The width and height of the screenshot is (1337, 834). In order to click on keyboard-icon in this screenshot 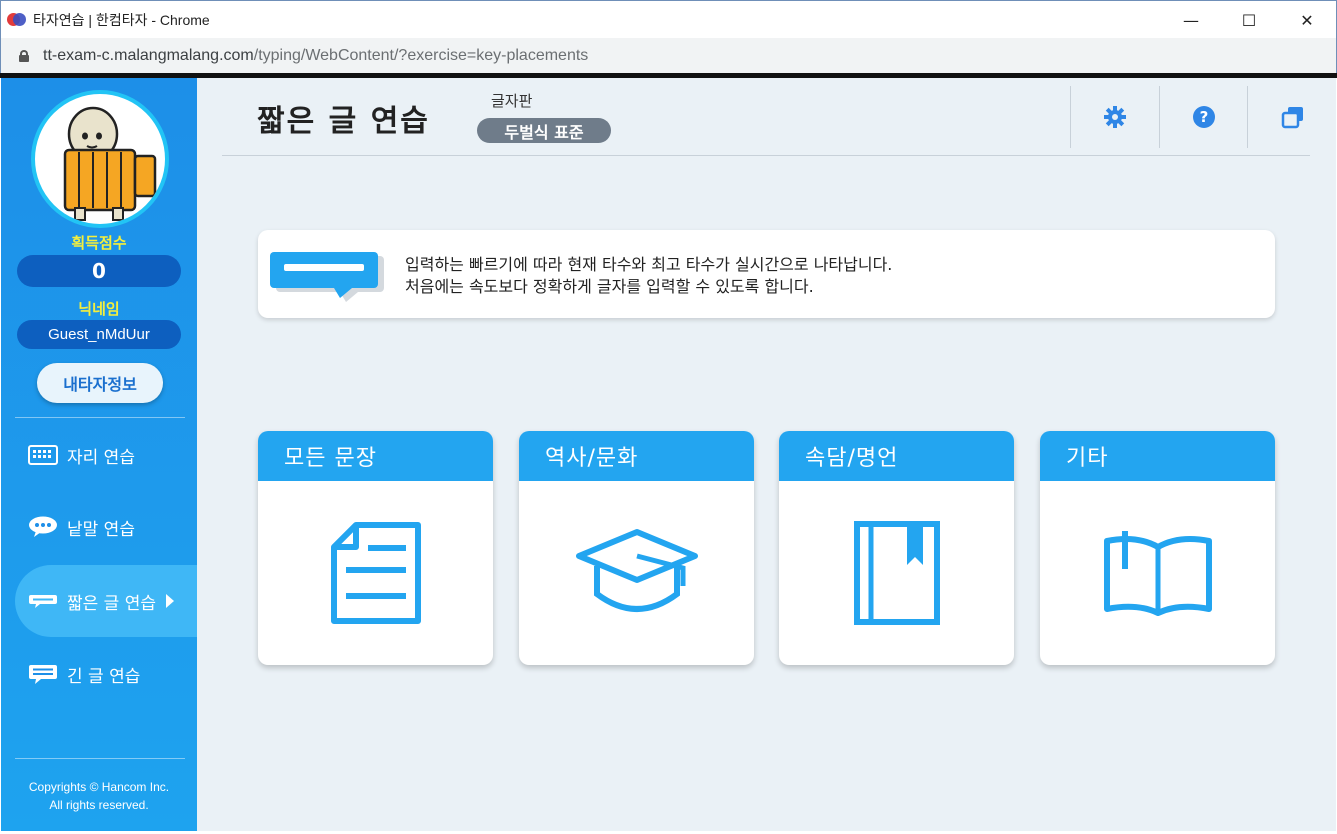, I will do `click(43, 455)`.